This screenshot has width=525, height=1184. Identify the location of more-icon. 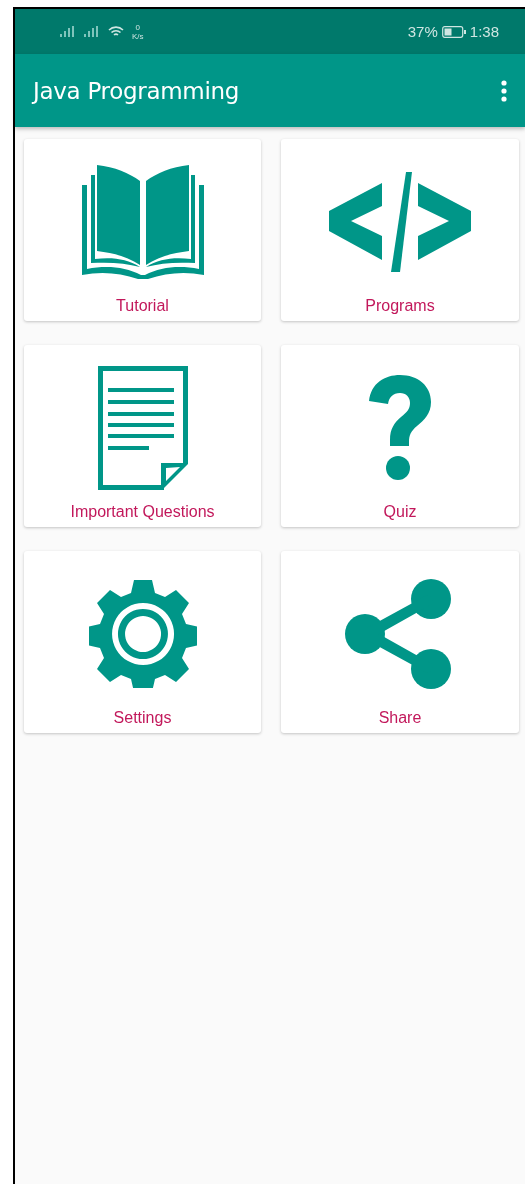
(504, 90).